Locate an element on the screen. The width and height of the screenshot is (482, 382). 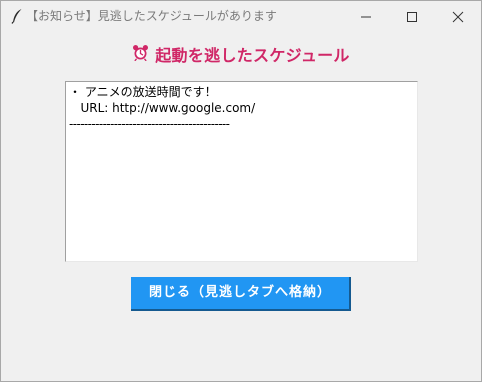
title-bar: 【お知らせ】見逃したスケジュールがあります is located at coordinates (241, 16).